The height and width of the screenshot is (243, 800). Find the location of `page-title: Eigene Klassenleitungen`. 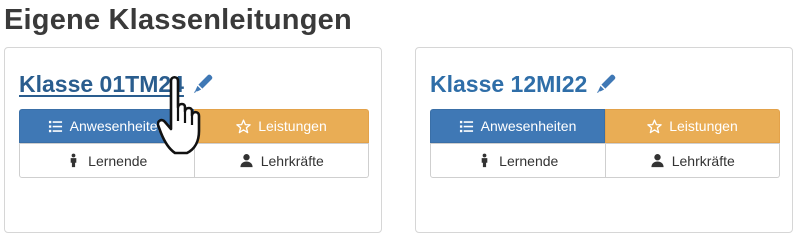

page-title: Eigene Klassenleitungen is located at coordinates (178, 20).